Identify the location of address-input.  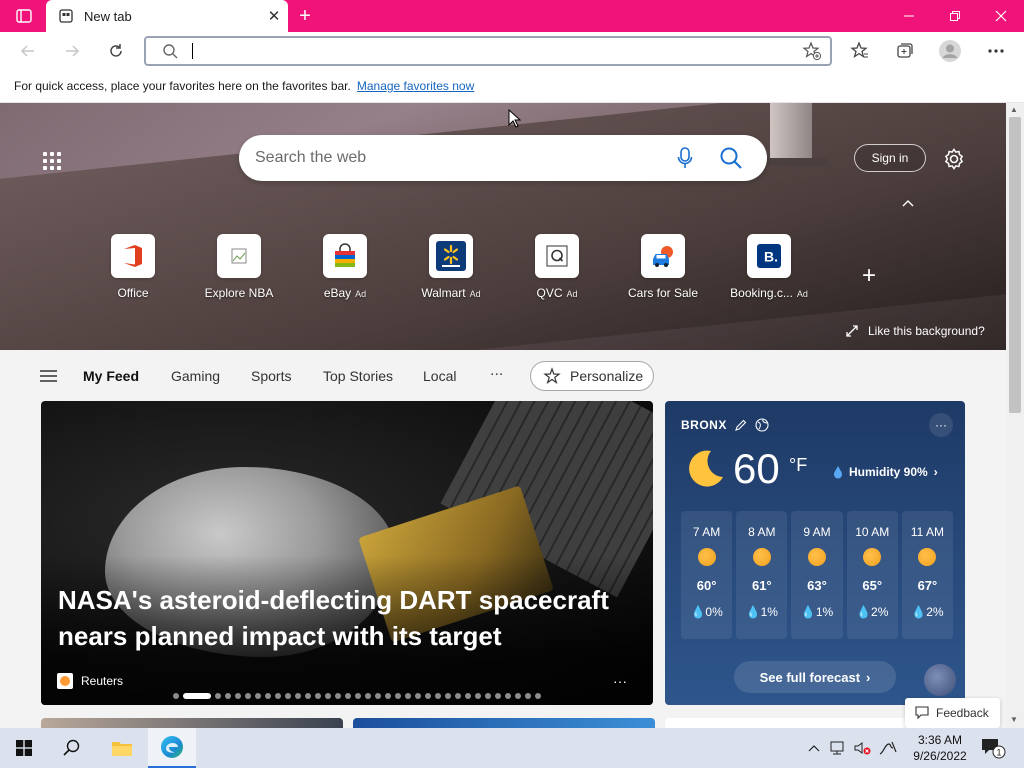
(470, 51).